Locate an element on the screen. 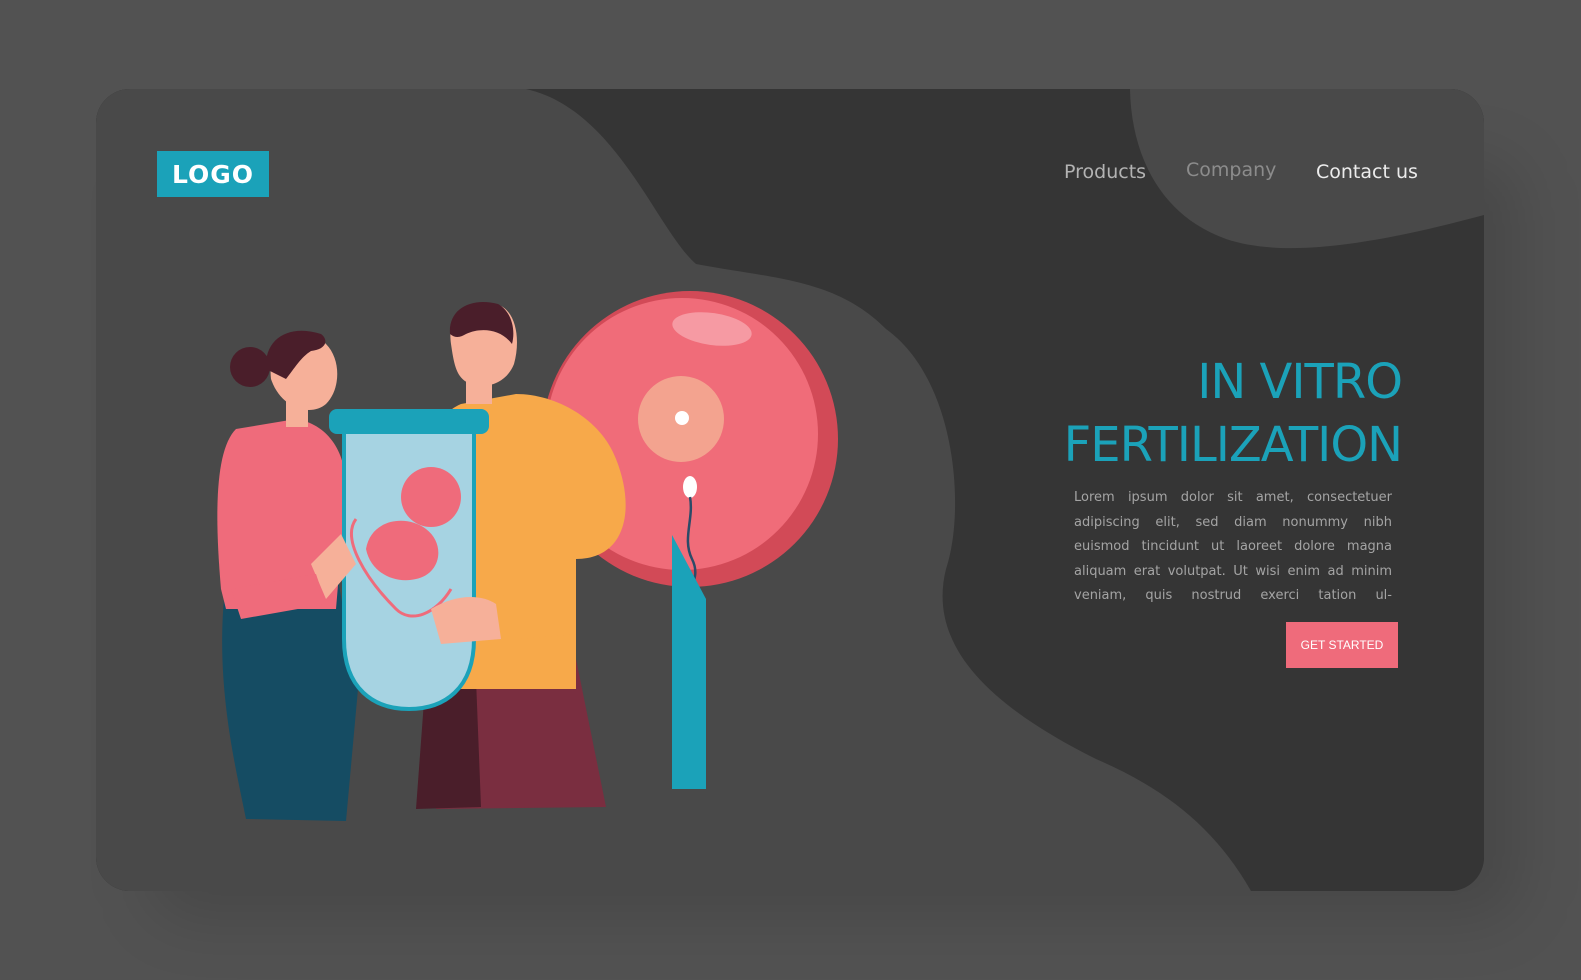  get-started-button: GET STARTED is located at coordinates (1342, 645).